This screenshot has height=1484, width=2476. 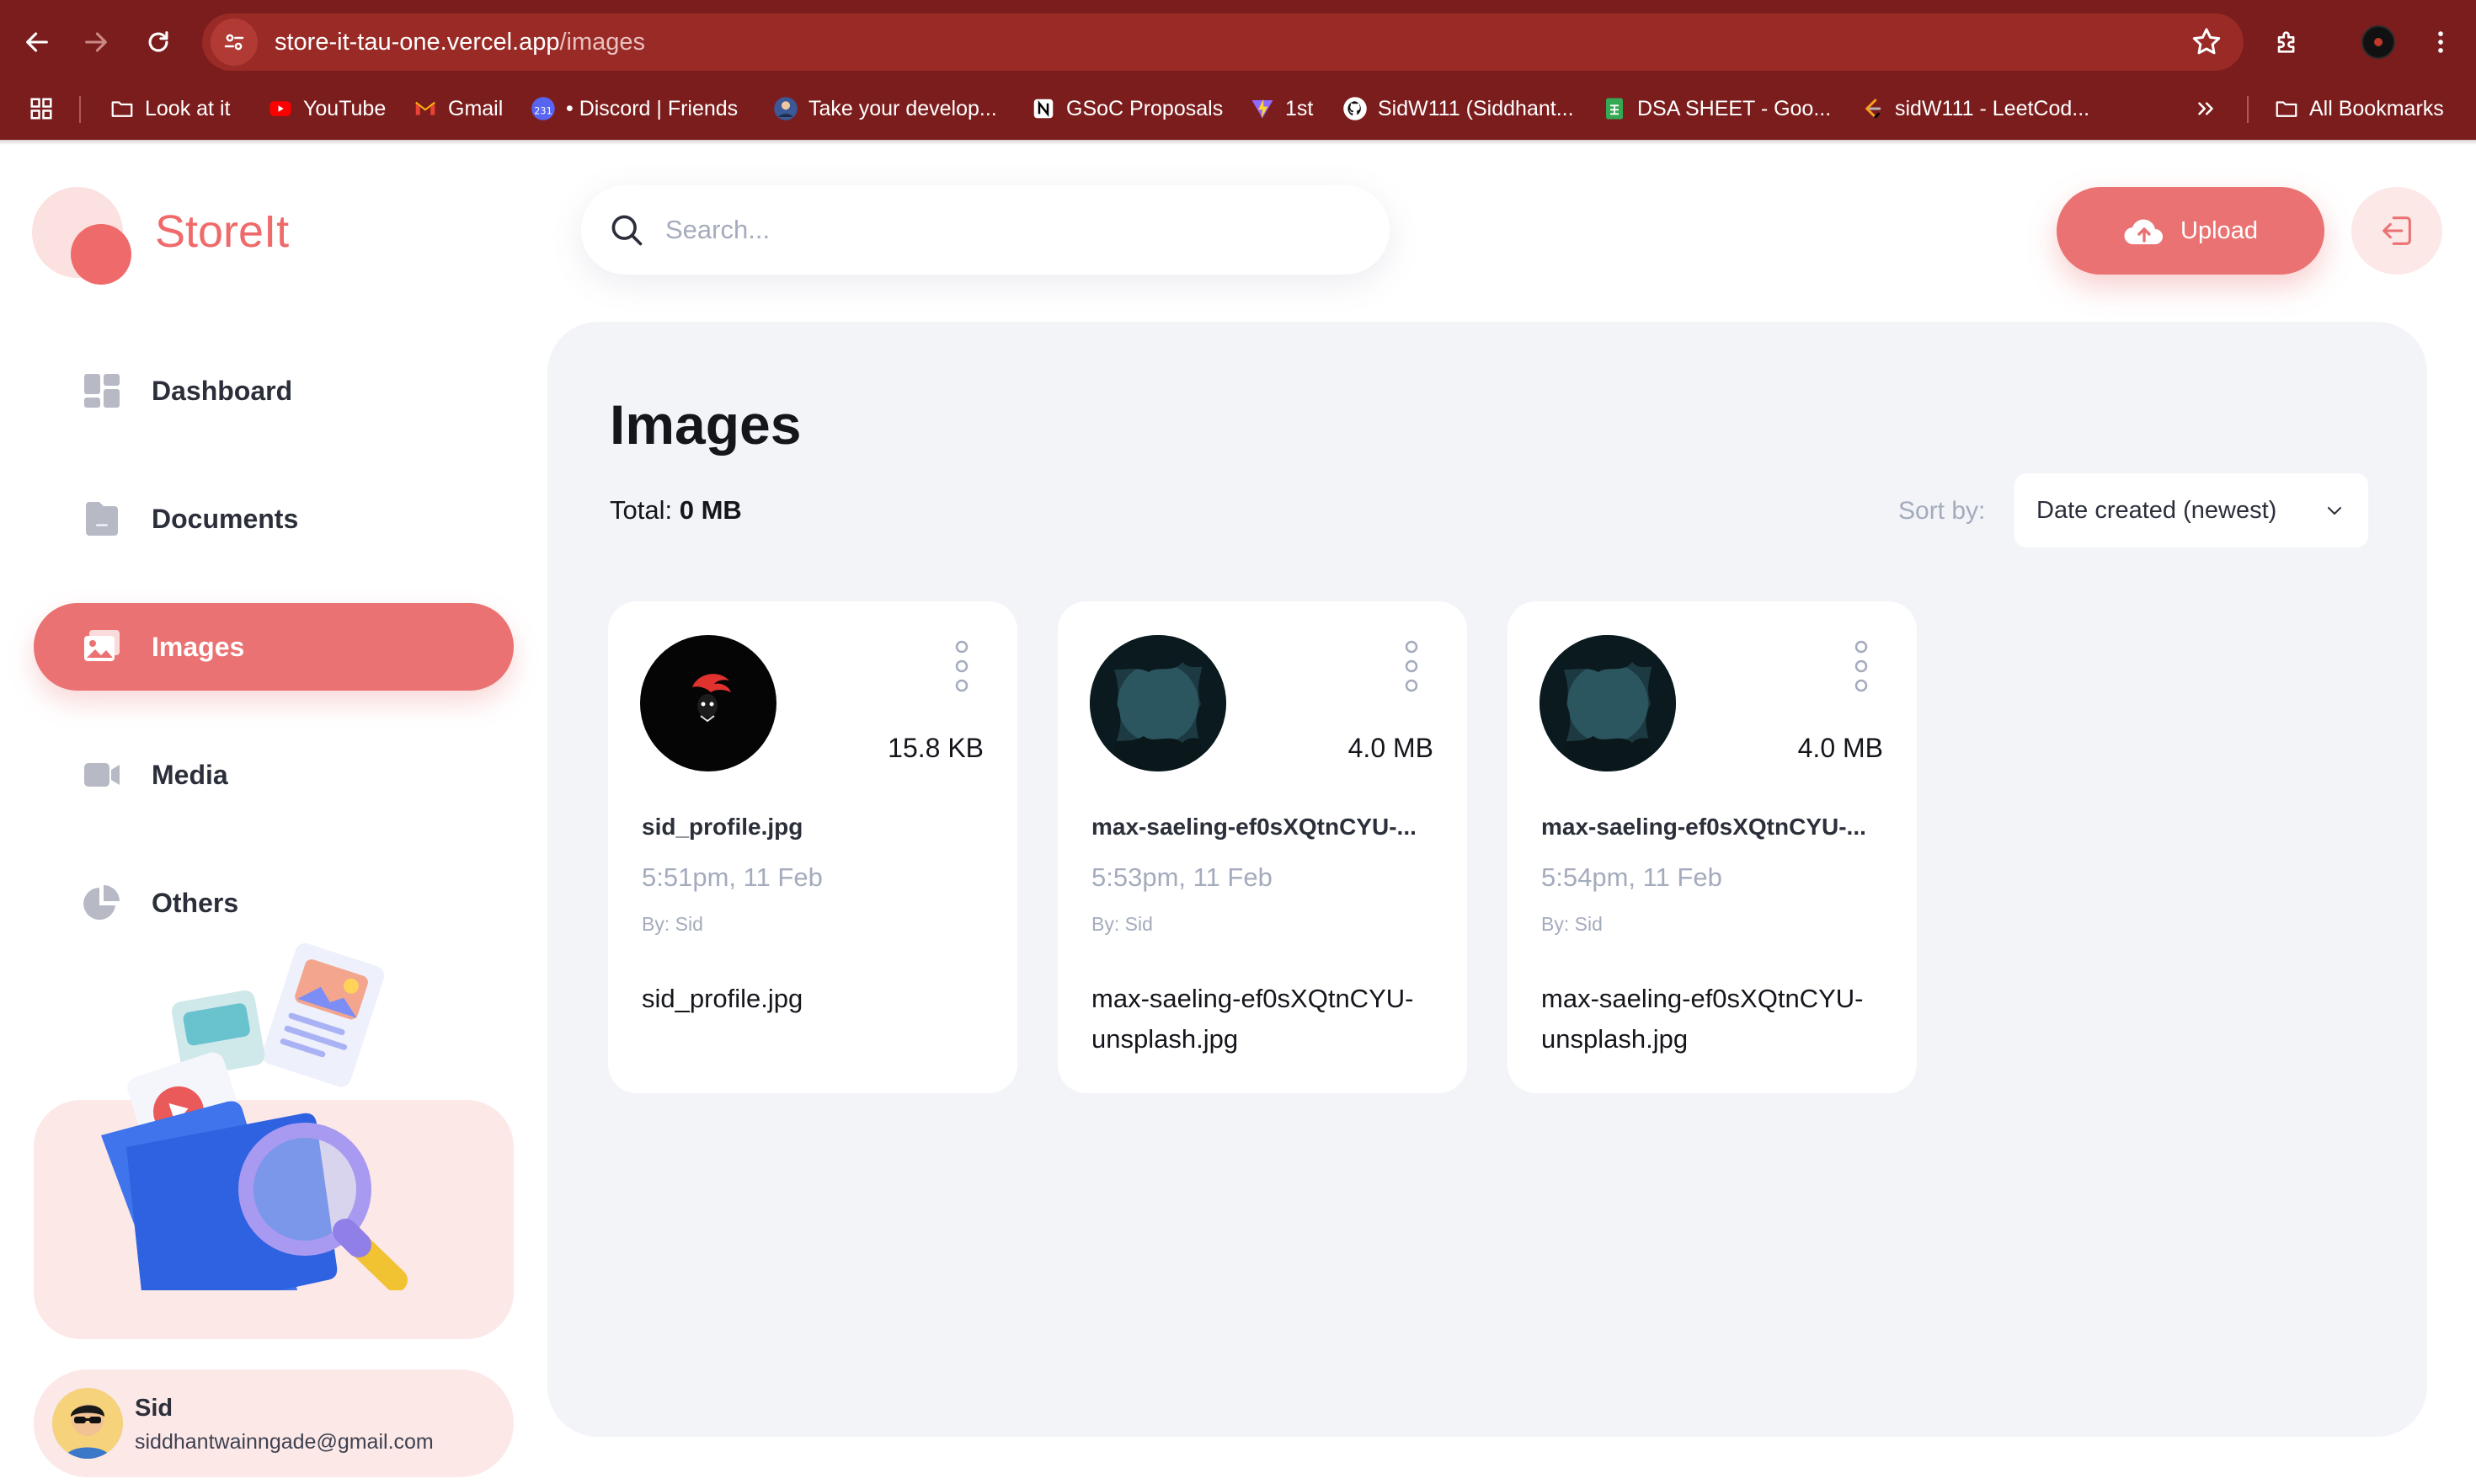 What do you see at coordinates (2205, 108) in the screenshot?
I see `more-bookmarks-button` at bounding box center [2205, 108].